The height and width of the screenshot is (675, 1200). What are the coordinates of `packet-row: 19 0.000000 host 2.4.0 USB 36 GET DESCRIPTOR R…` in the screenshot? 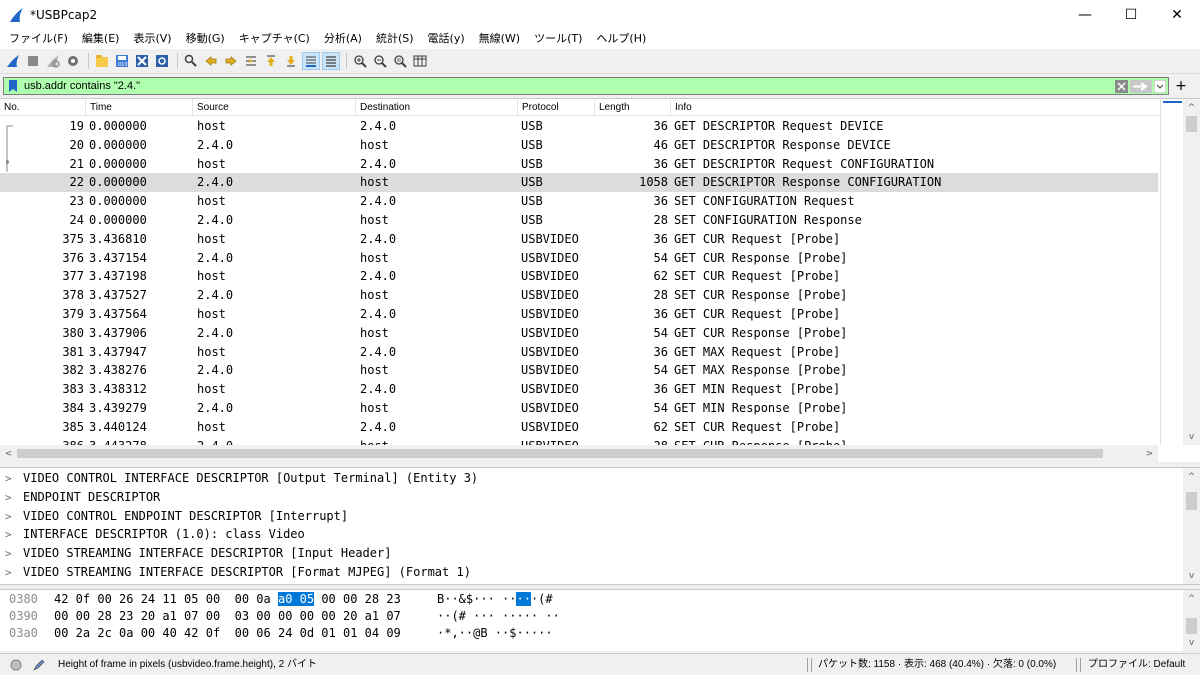 It's located at (579, 126).